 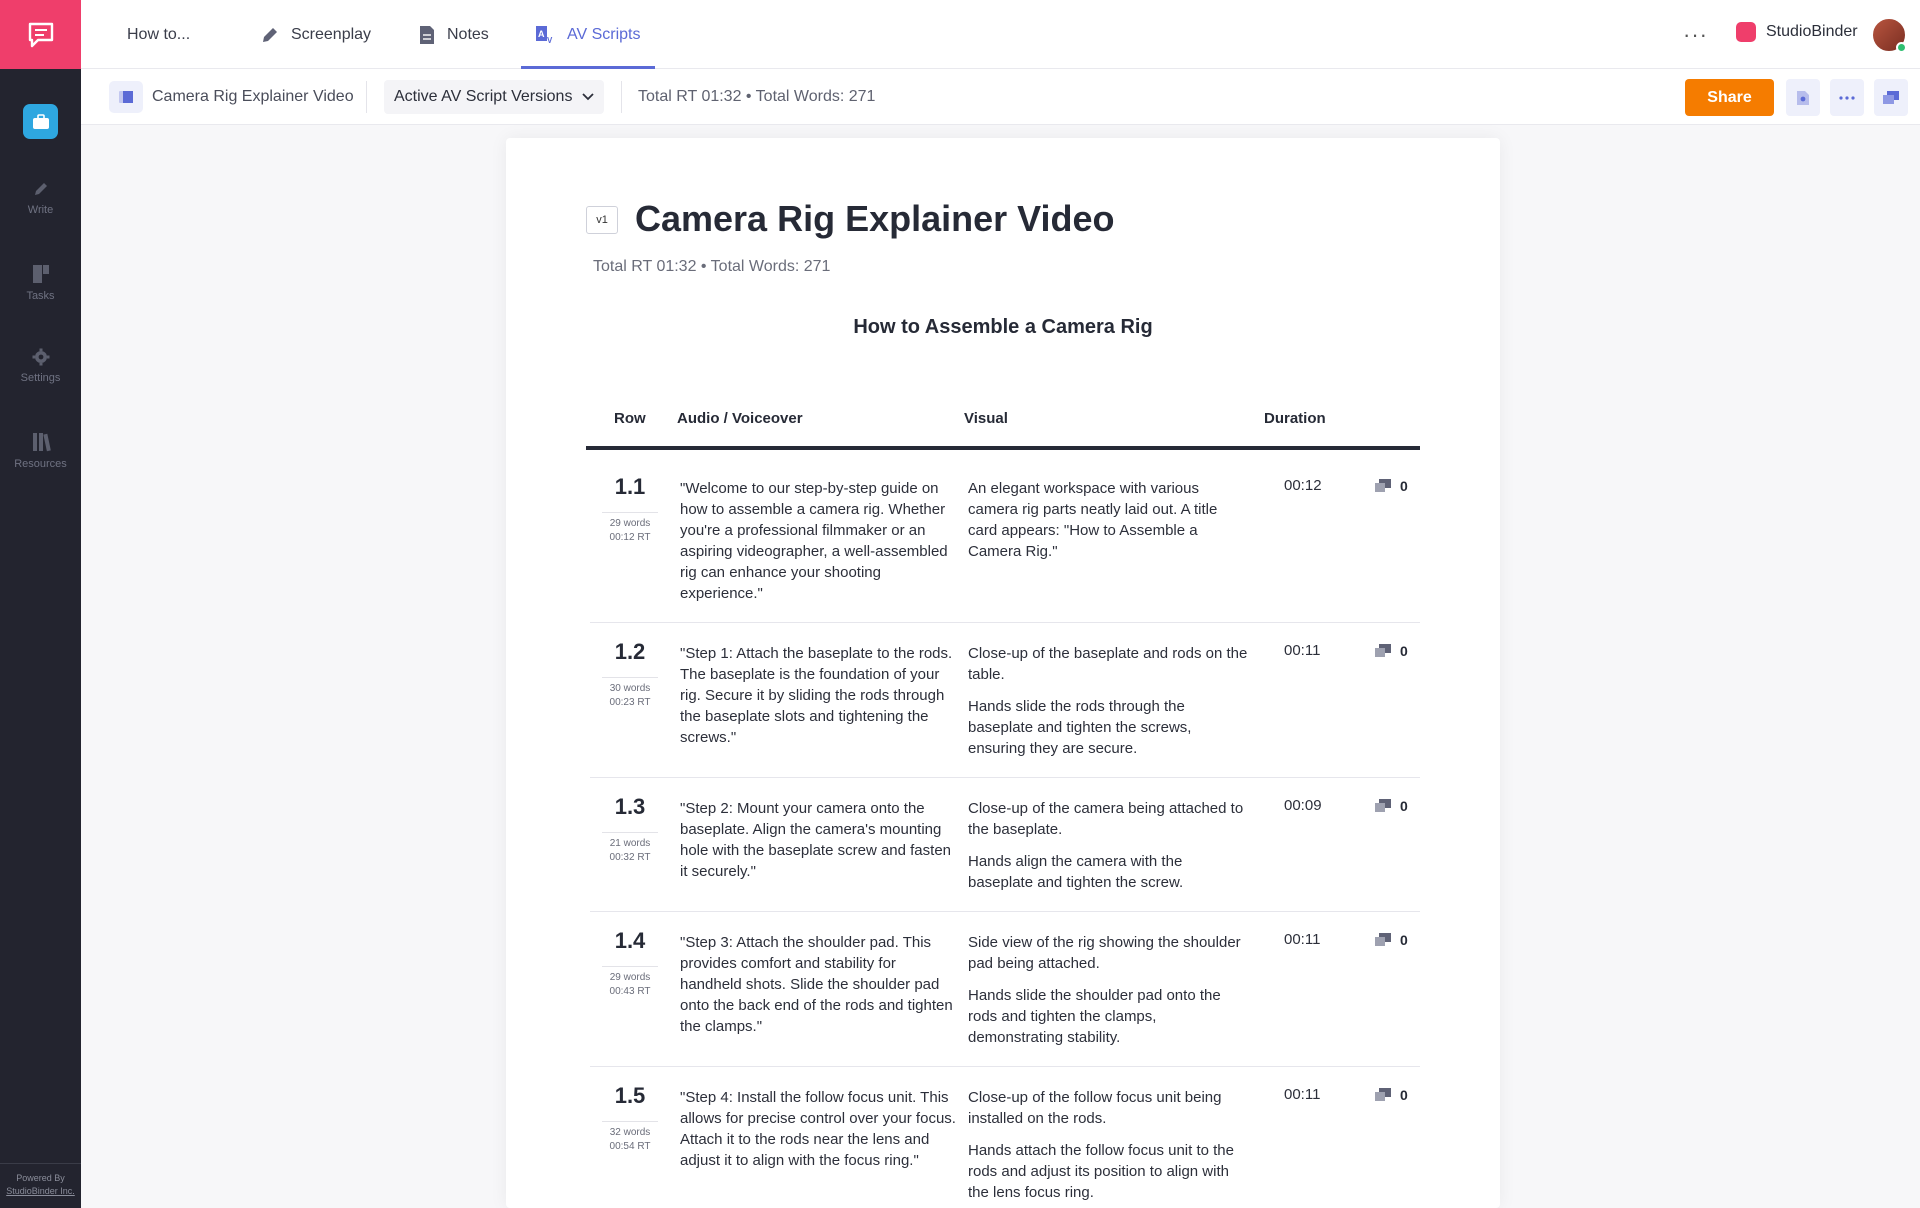 I want to click on comments-panel-button, so click(x=1891, y=97).